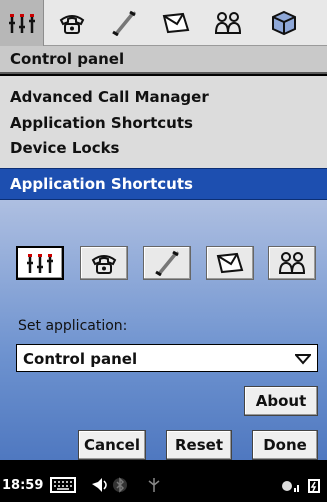 The width and height of the screenshot is (327, 502). What do you see at coordinates (101, 123) in the screenshot?
I see `list-item: Application Shortcuts` at bounding box center [101, 123].